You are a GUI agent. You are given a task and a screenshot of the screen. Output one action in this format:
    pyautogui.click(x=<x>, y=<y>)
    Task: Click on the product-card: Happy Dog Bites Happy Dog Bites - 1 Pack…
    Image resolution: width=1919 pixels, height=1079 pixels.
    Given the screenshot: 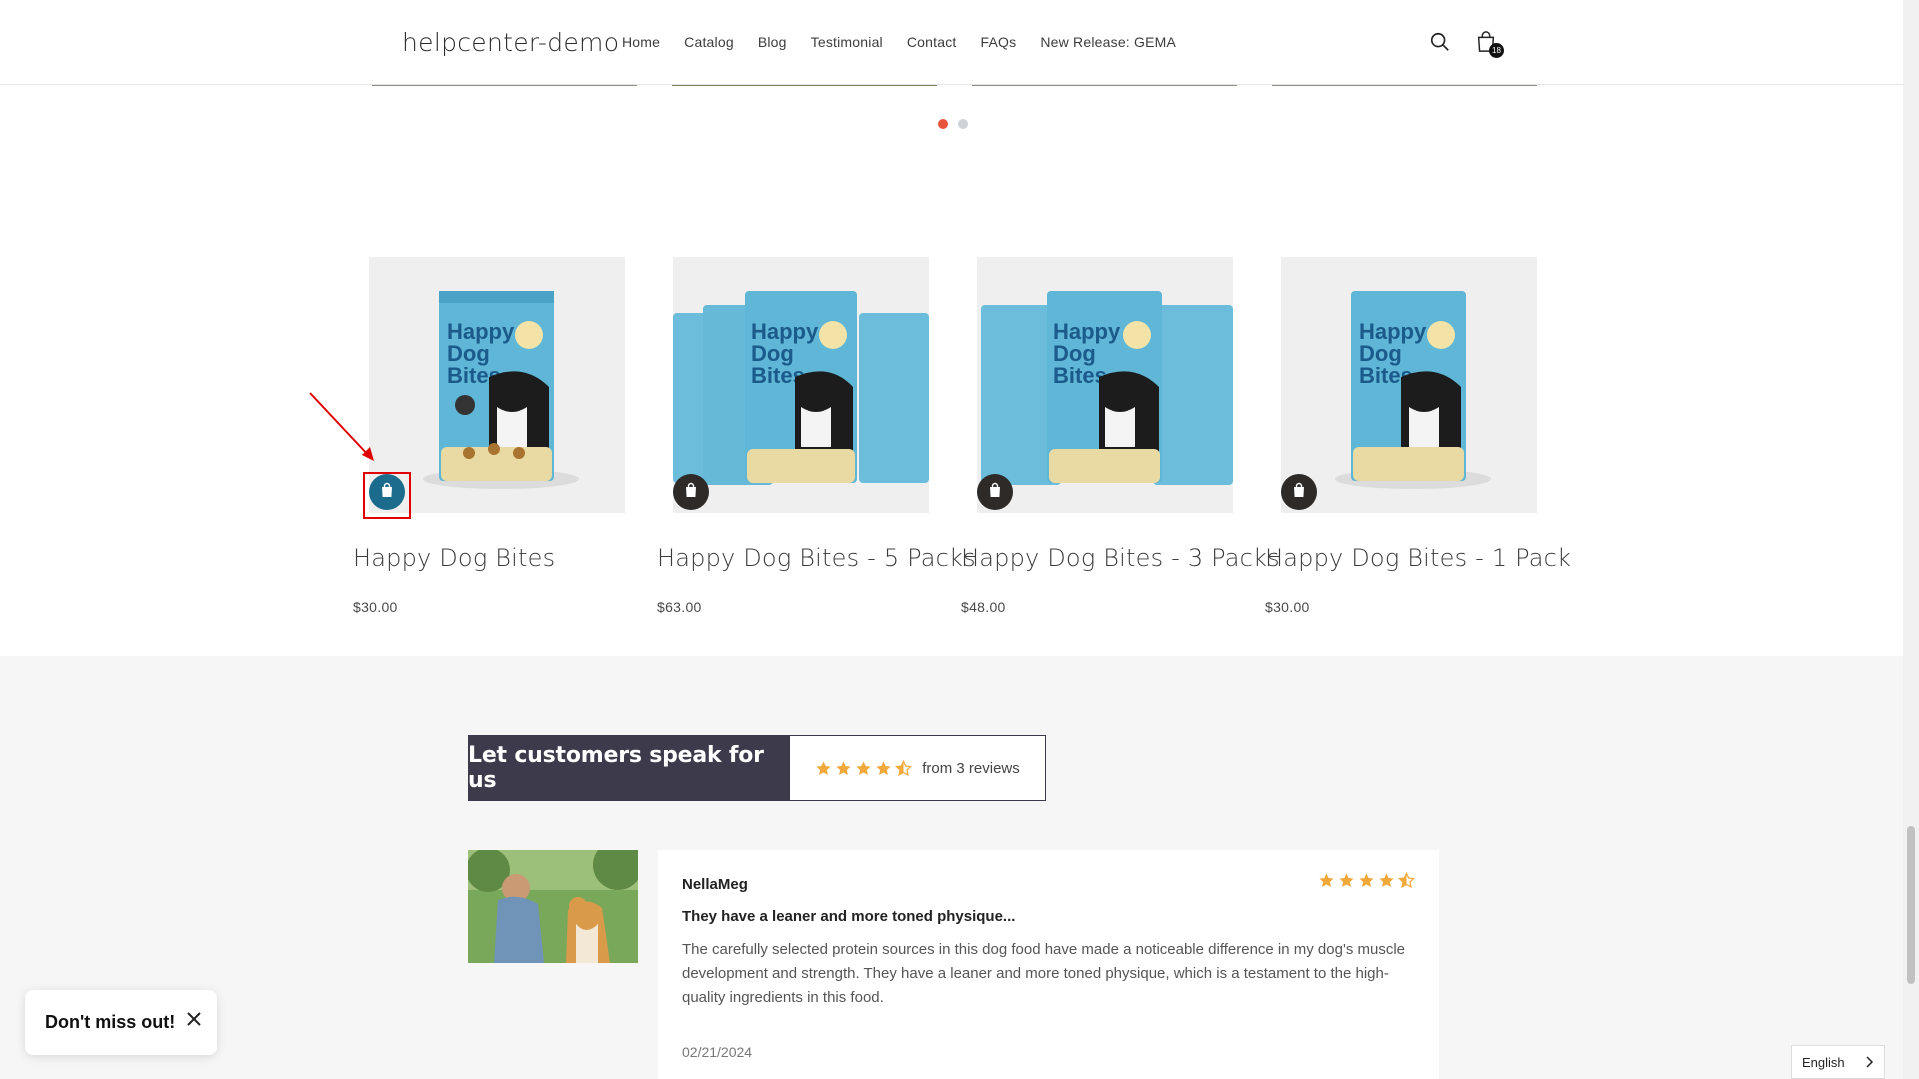 What is the action you would take?
    pyautogui.click(x=1418, y=436)
    